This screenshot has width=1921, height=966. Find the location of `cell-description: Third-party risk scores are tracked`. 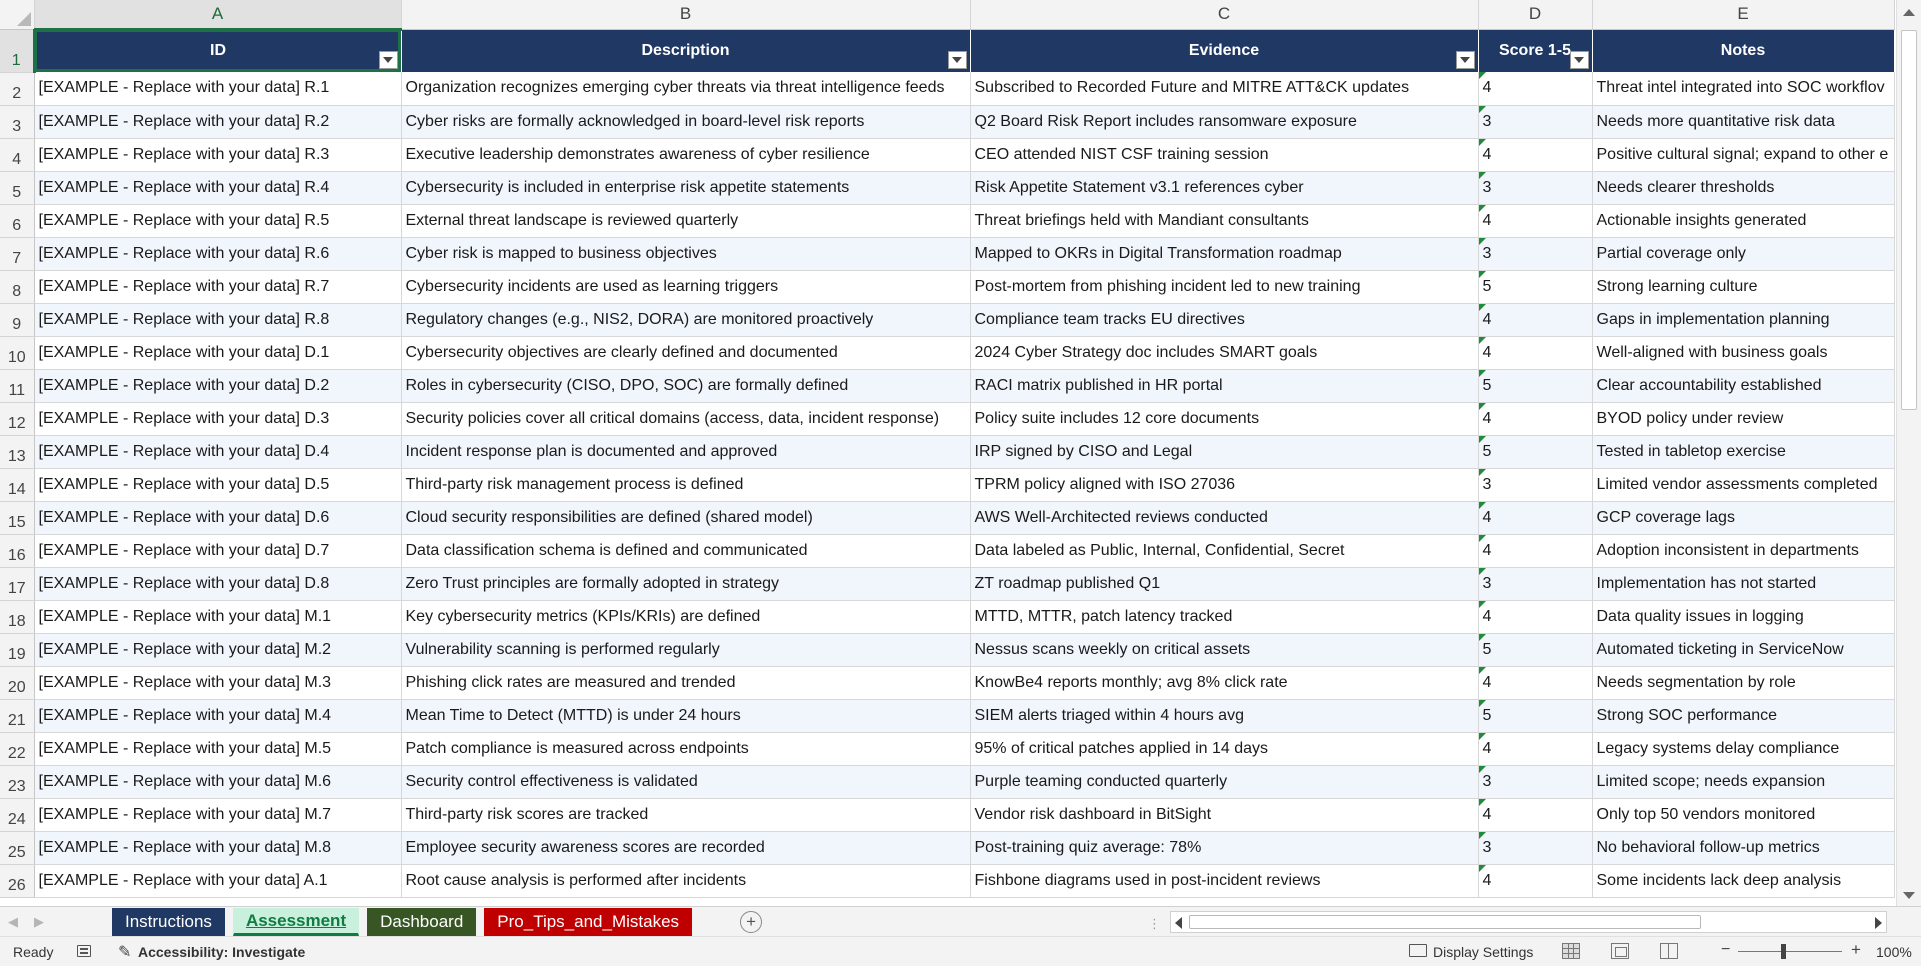

cell-description: Third-party risk scores are tracked is located at coordinates (686, 815).